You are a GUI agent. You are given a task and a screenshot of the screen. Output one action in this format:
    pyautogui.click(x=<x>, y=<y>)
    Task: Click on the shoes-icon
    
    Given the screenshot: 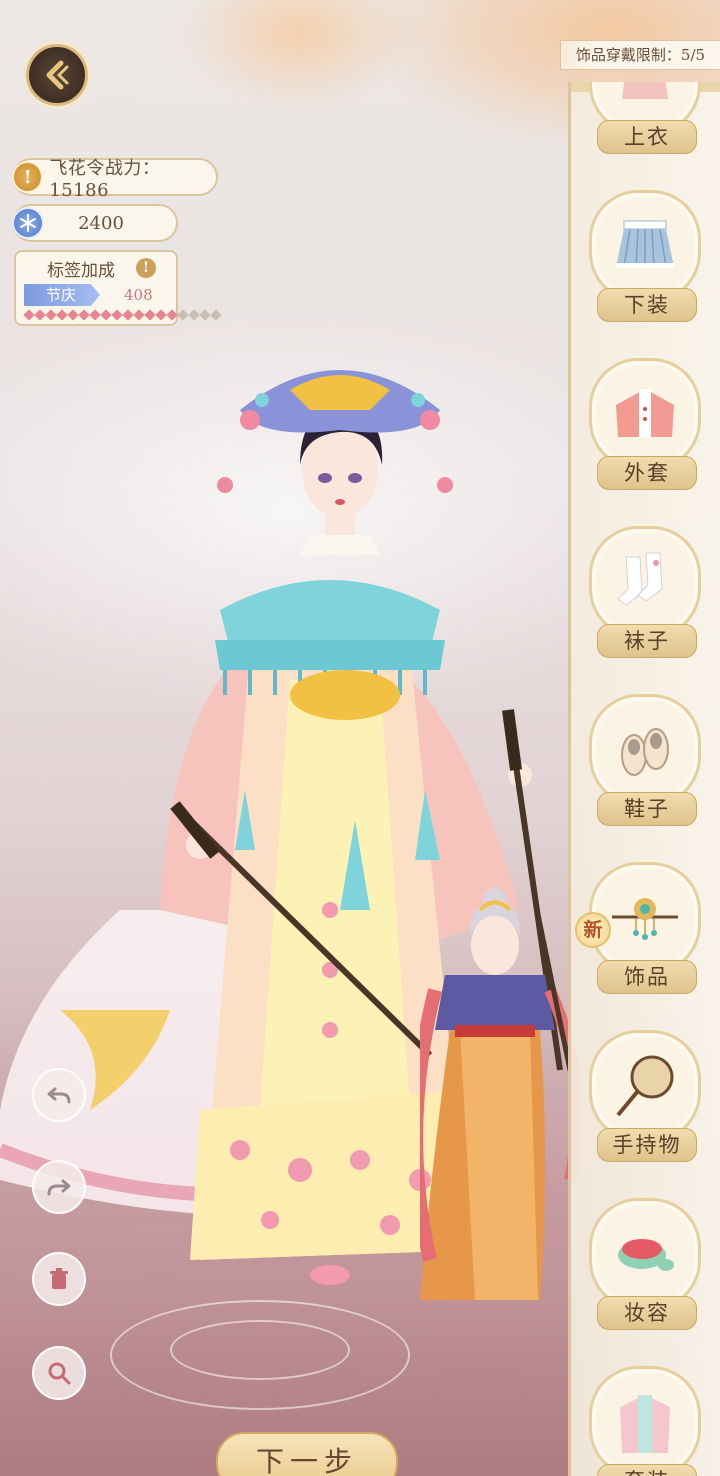 What is the action you would take?
    pyautogui.click(x=645, y=750)
    